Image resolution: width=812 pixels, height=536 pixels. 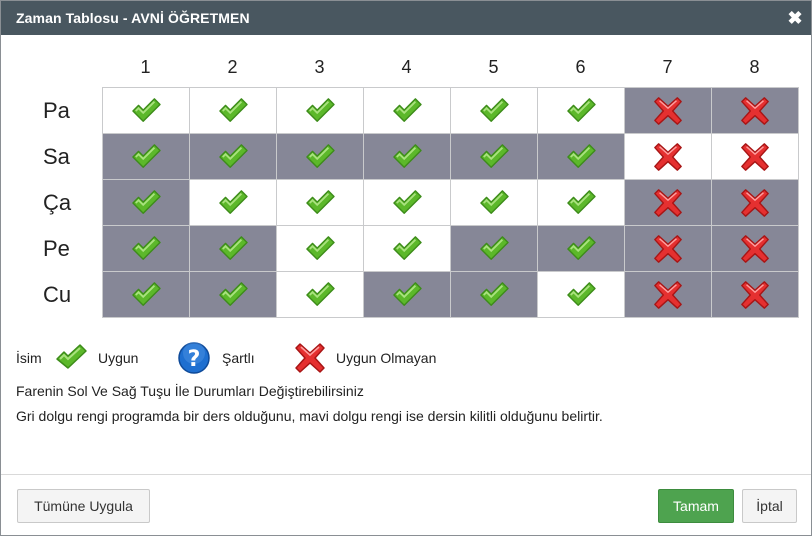 I want to click on period-header-2: 2, so click(x=232, y=66).